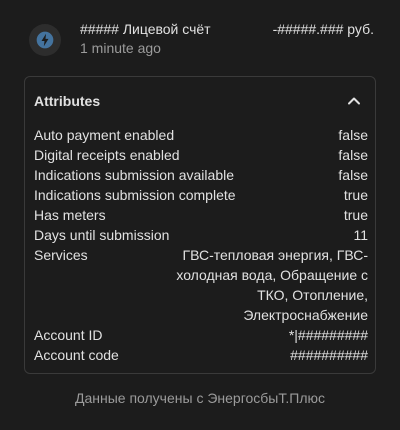 The image size is (400, 430). What do you see at coordinates (145, 29) in the screenshot?
I see `entity-name: ##### Лицевой счёт` at bounding box center [145, 29].